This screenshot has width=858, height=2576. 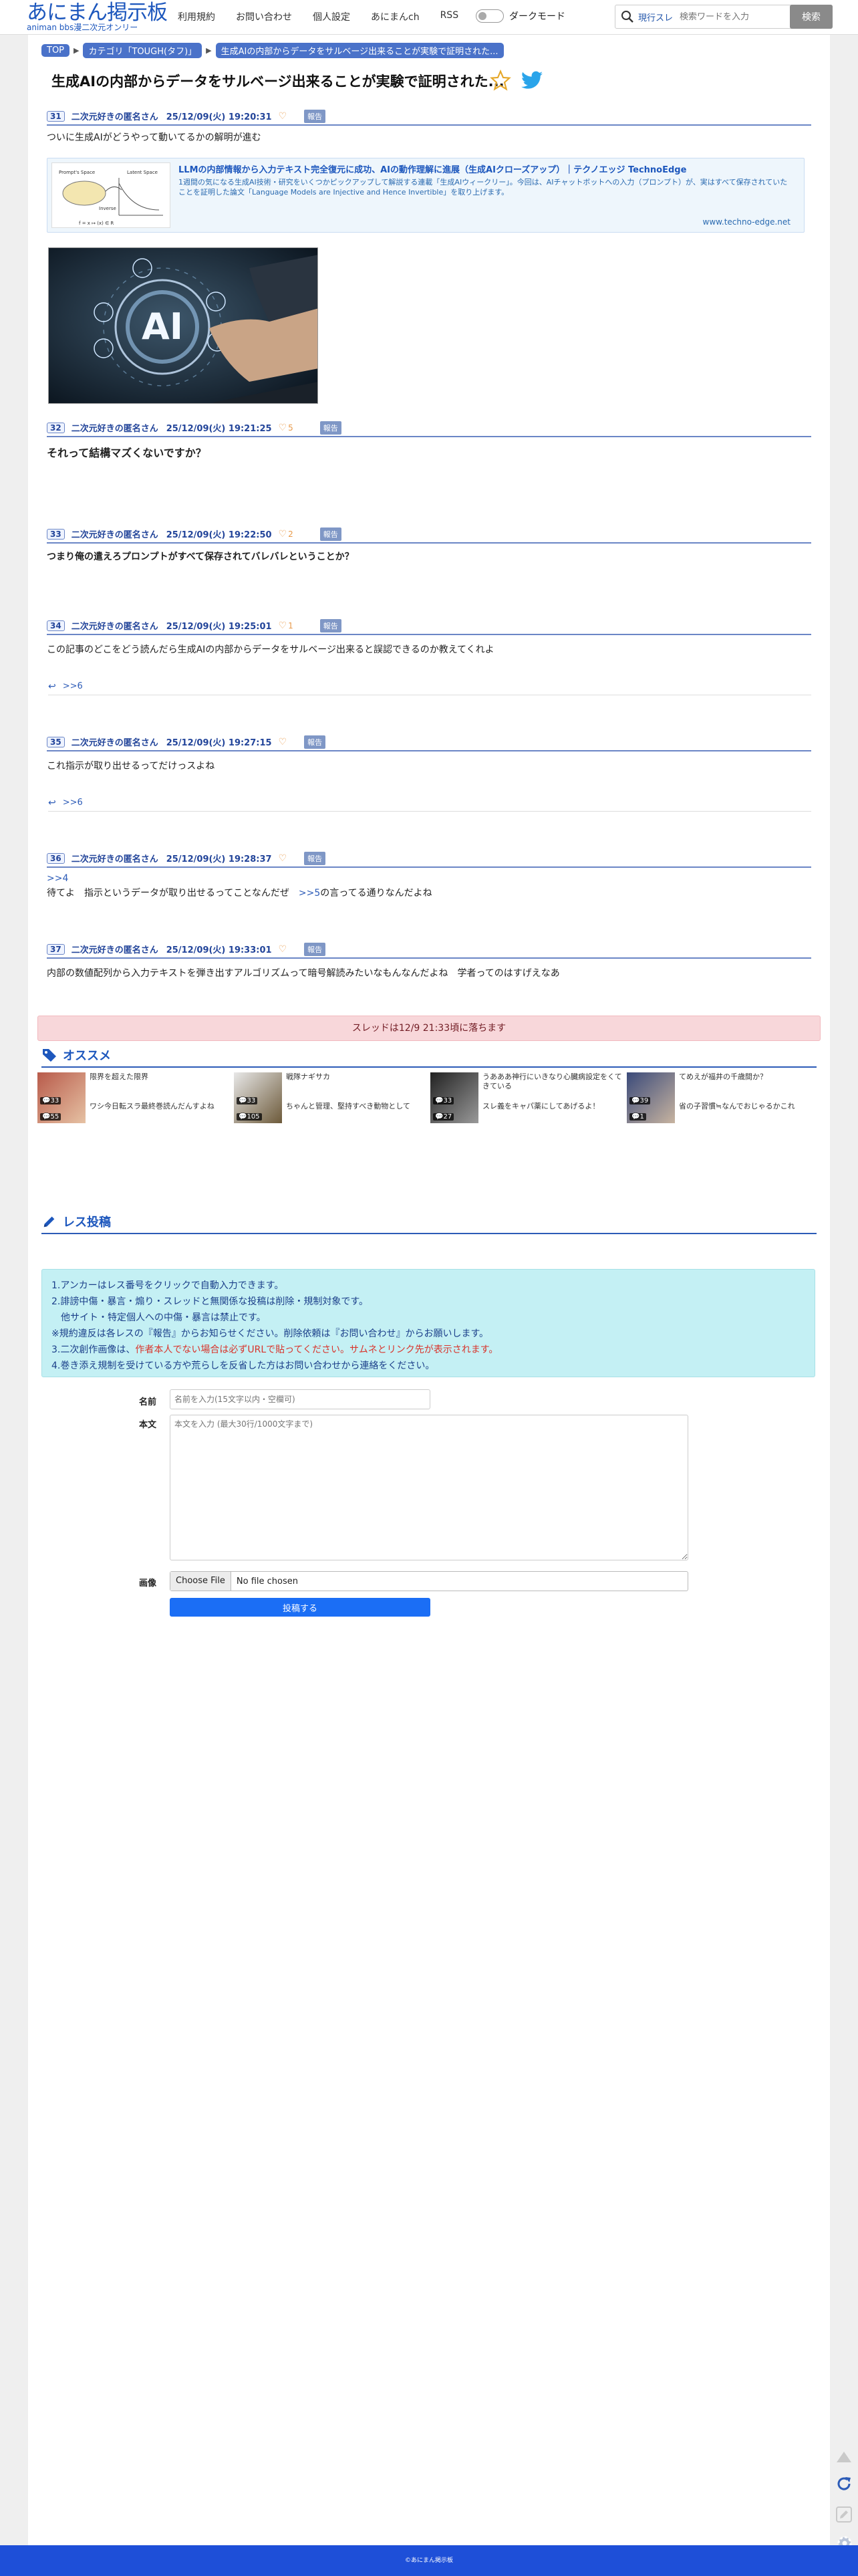 I want to click on post-date: 25/12/09(火) 19:21:25, so click(x=219, y=429).